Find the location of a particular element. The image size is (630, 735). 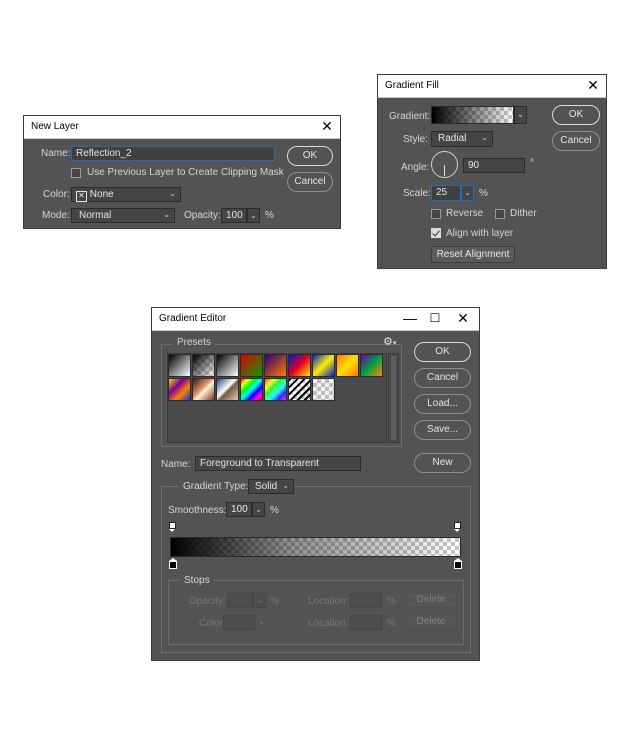

opacity-percent: % is located at coordinates (269, 215).